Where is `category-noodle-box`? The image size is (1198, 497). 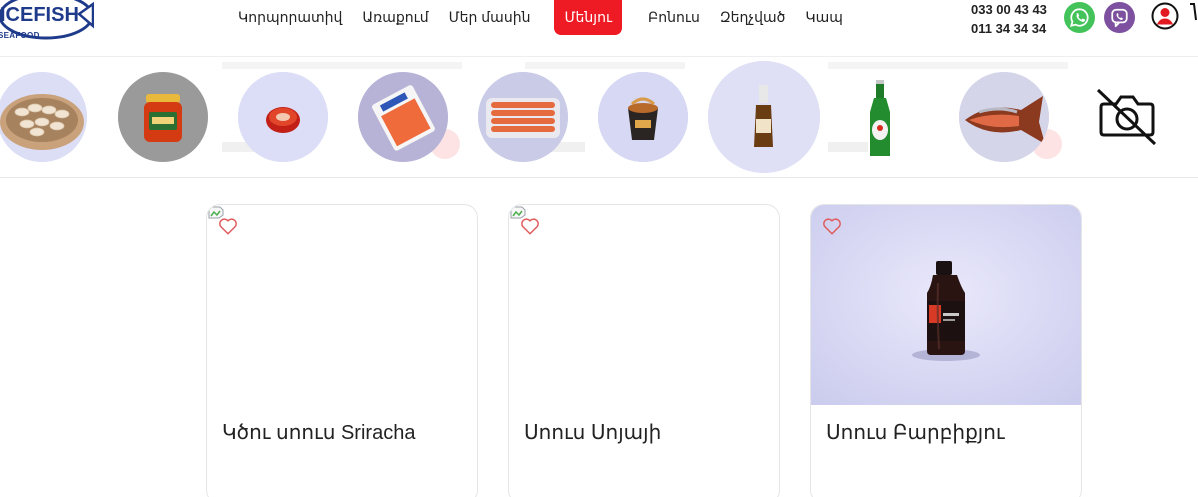
category-noodle-box is located at coordinates (643, 117).